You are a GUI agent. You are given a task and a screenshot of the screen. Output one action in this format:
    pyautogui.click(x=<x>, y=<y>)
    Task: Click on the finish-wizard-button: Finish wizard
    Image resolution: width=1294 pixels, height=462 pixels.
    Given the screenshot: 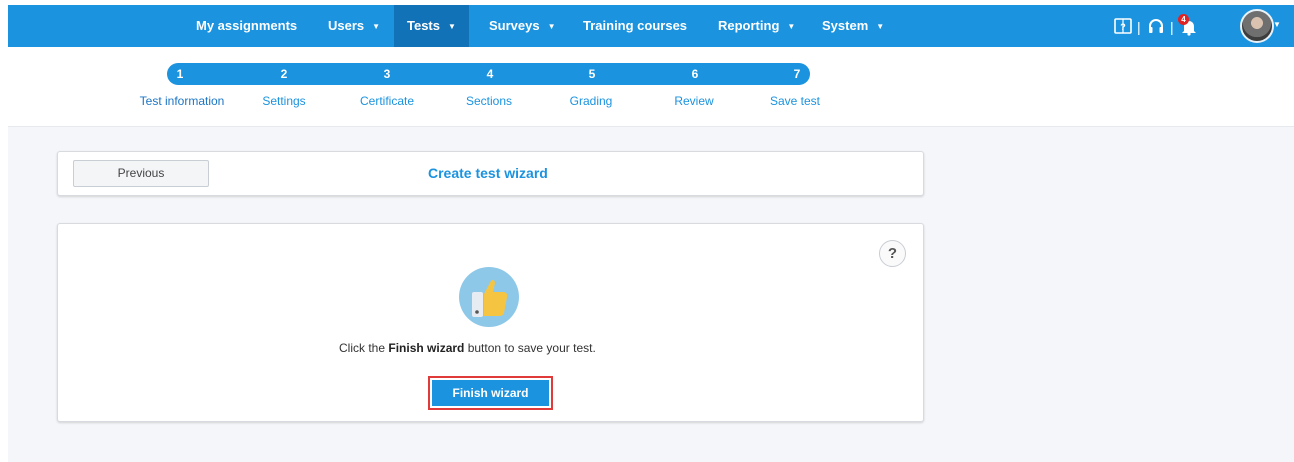 What is the action you would take?
    pyautogui.click(x=490, y=393)
    